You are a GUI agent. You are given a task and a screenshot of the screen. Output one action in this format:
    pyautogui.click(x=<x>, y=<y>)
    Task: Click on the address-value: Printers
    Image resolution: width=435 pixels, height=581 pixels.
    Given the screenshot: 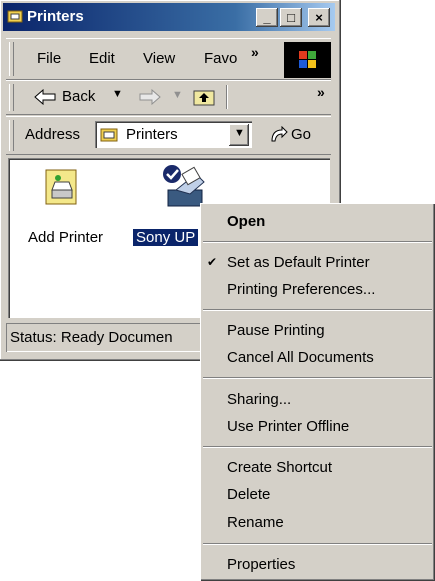 What is the action you would take?
    pyautogui.click(x=152, y=134)
    